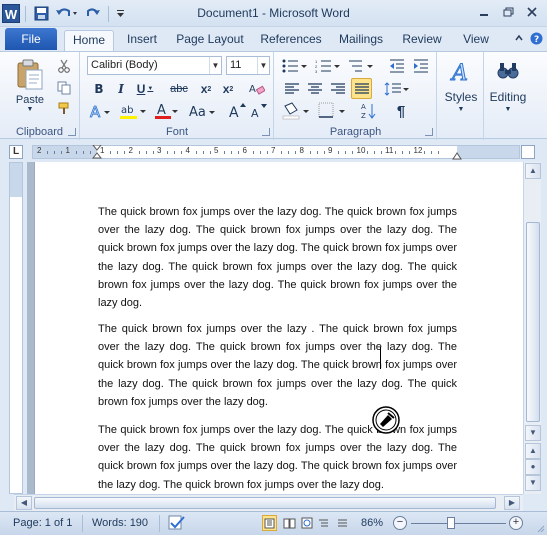  I want to click on cut-icon, so click(64, 66).